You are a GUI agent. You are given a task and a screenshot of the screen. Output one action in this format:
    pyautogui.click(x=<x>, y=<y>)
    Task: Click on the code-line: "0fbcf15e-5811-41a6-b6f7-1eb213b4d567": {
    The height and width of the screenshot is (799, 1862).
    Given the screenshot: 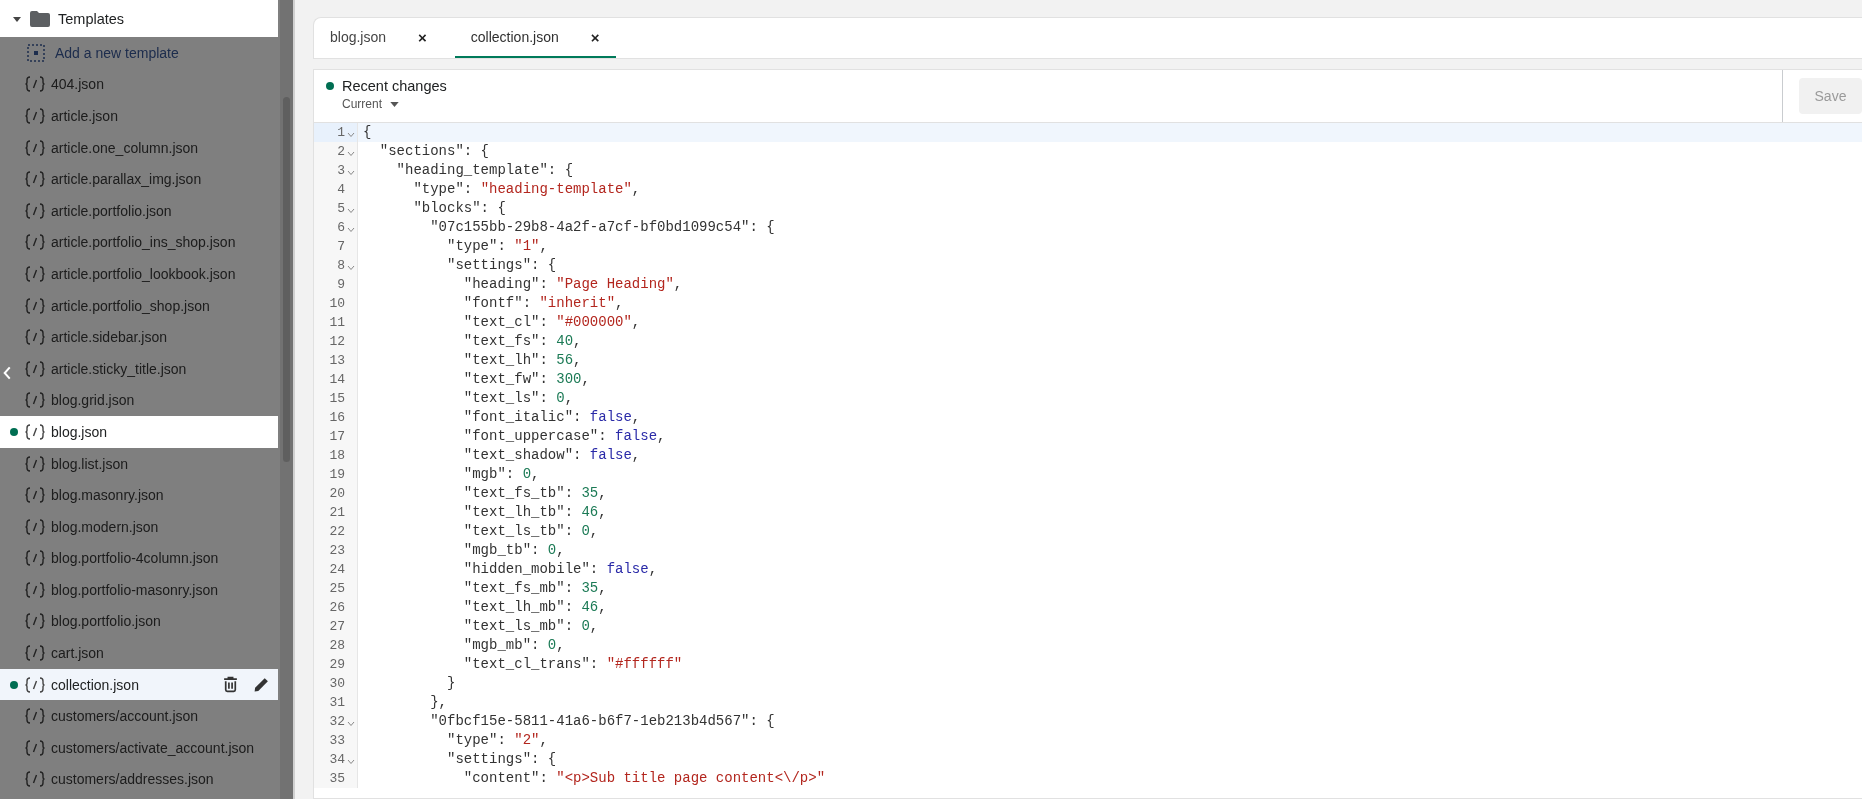 What is the action you would take?
    pyautogui.click(x=602, y=721)
    